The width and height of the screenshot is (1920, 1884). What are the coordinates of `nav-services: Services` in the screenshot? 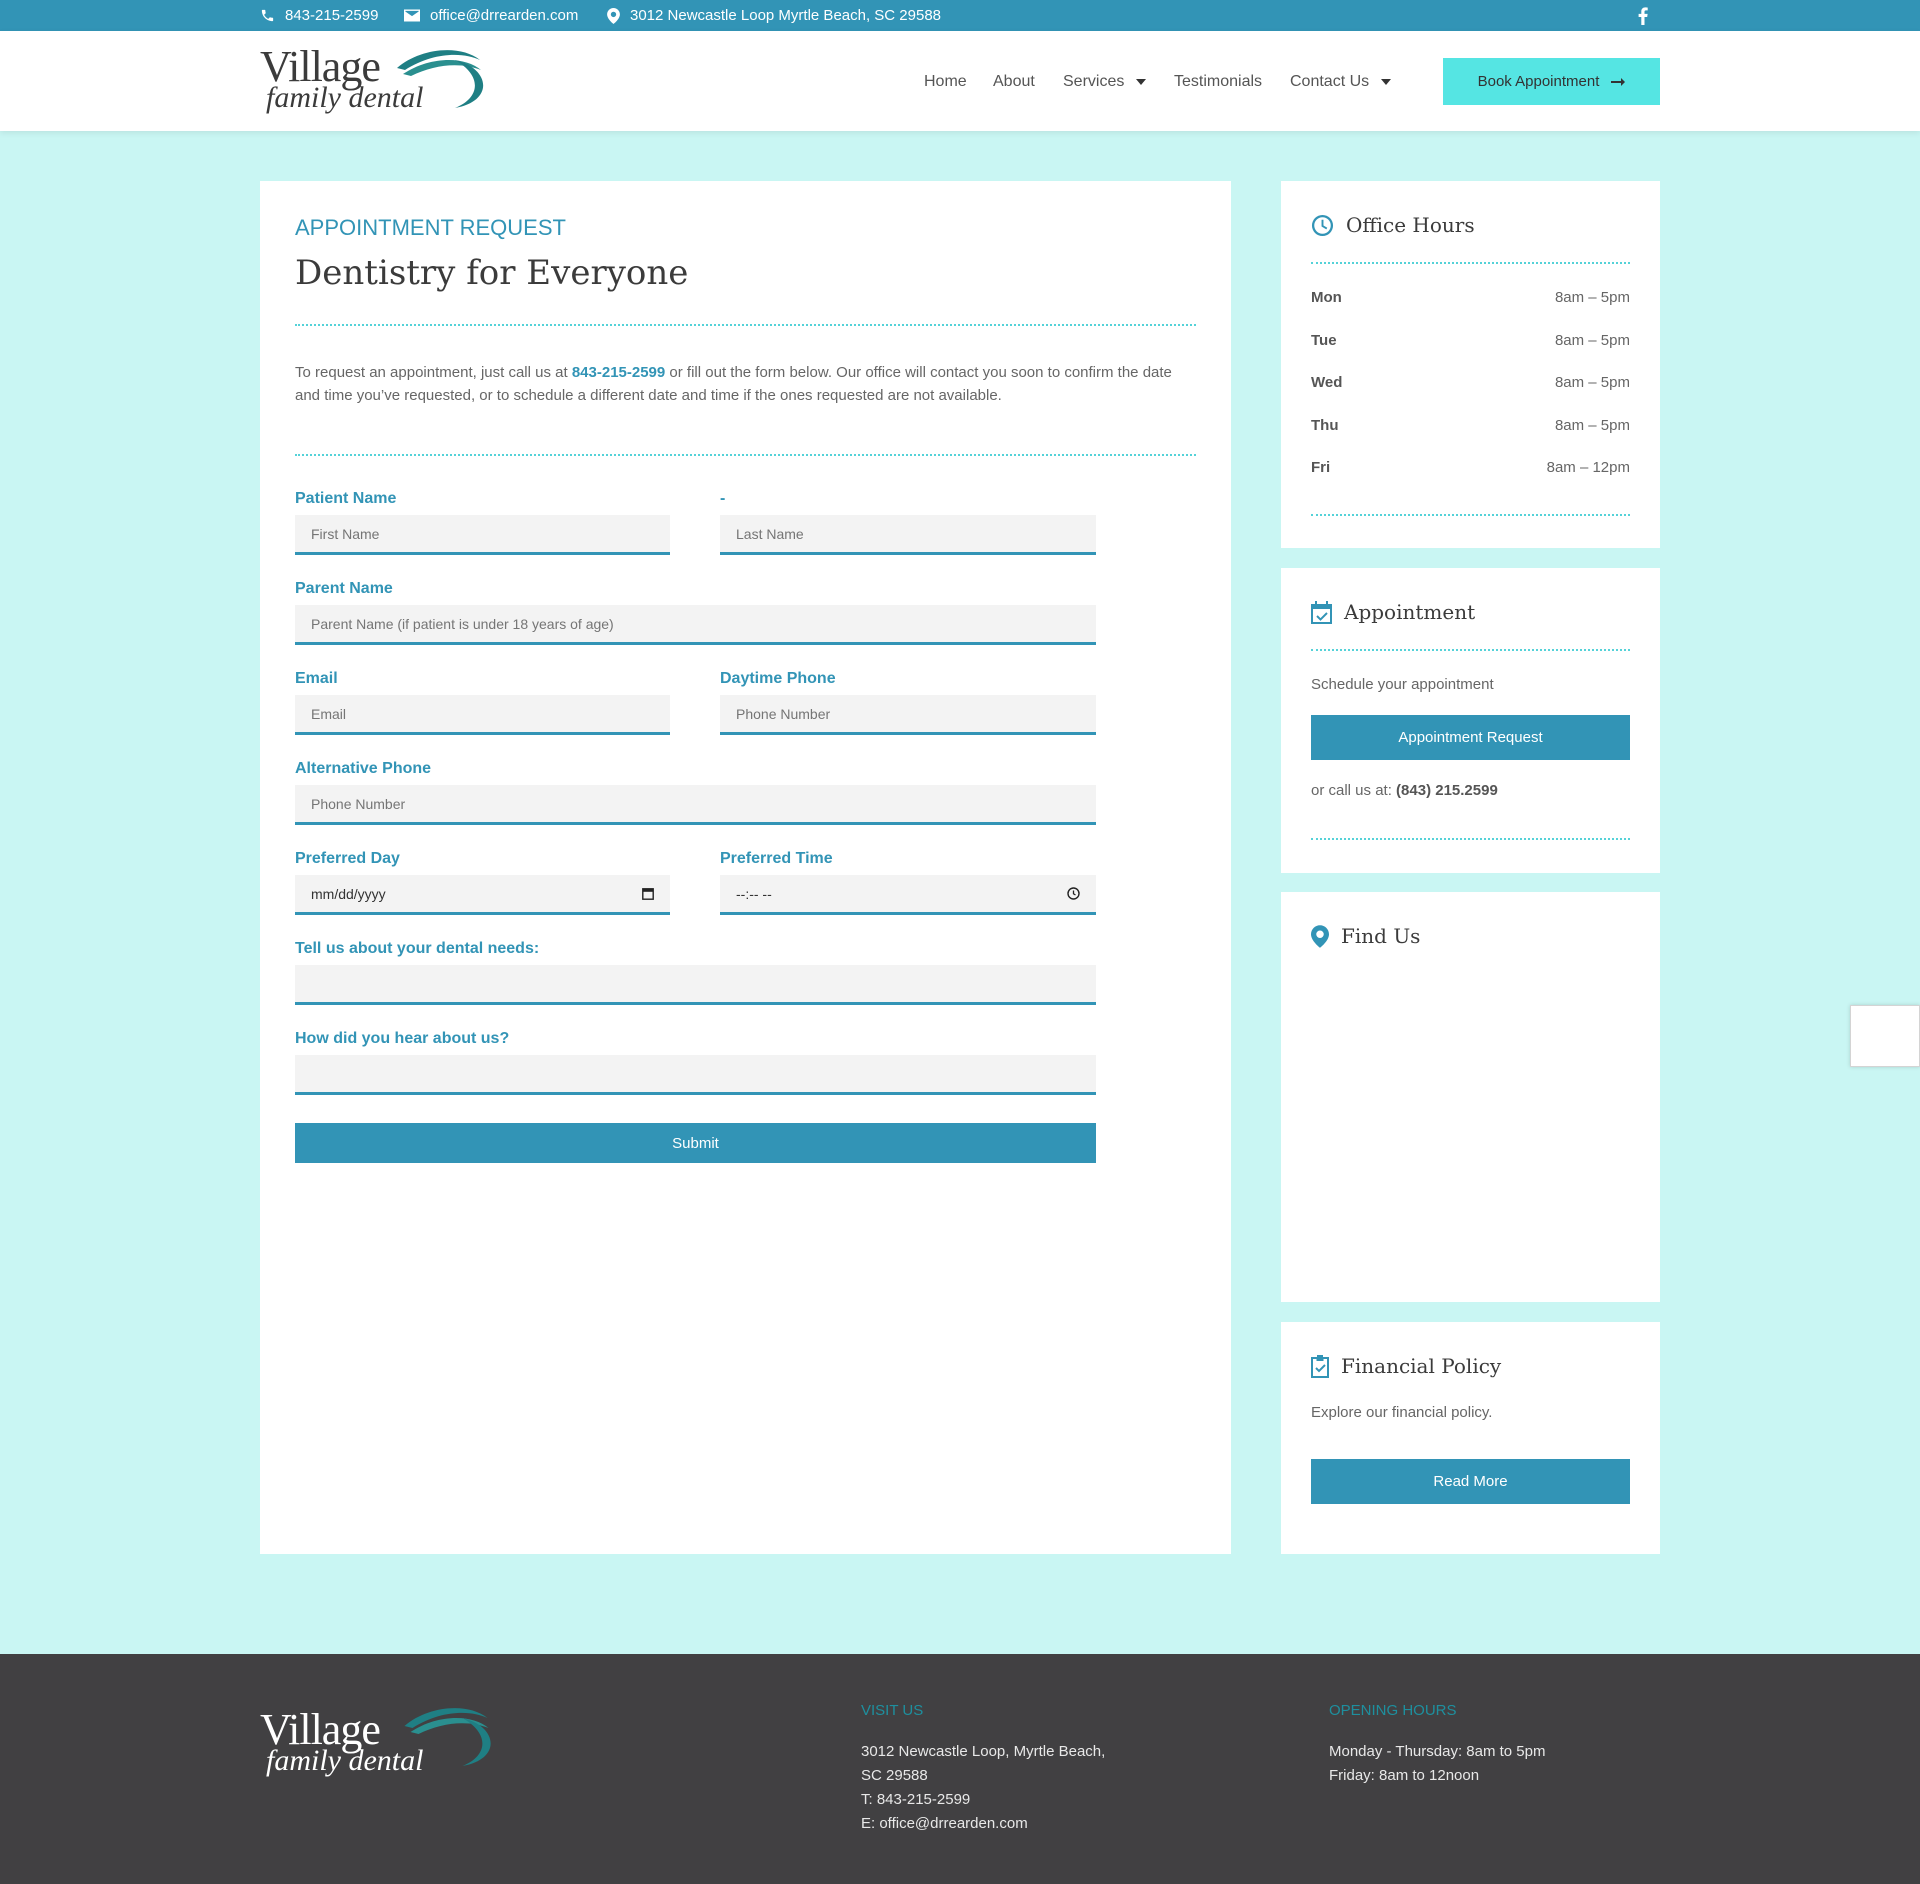 It's located at (1105, 82).